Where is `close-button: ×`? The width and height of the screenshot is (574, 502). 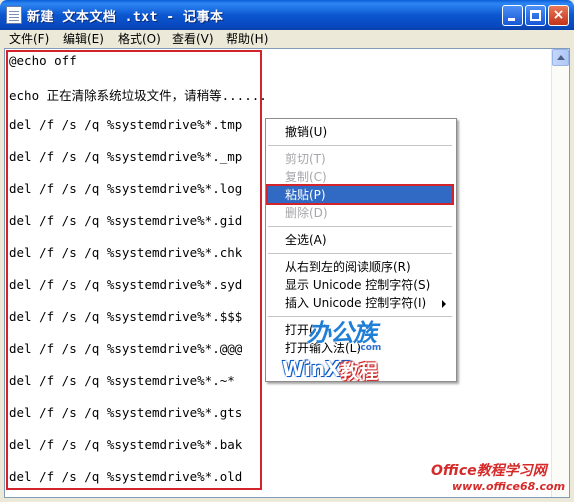
close-button: × is located at coordinates (558, 15).